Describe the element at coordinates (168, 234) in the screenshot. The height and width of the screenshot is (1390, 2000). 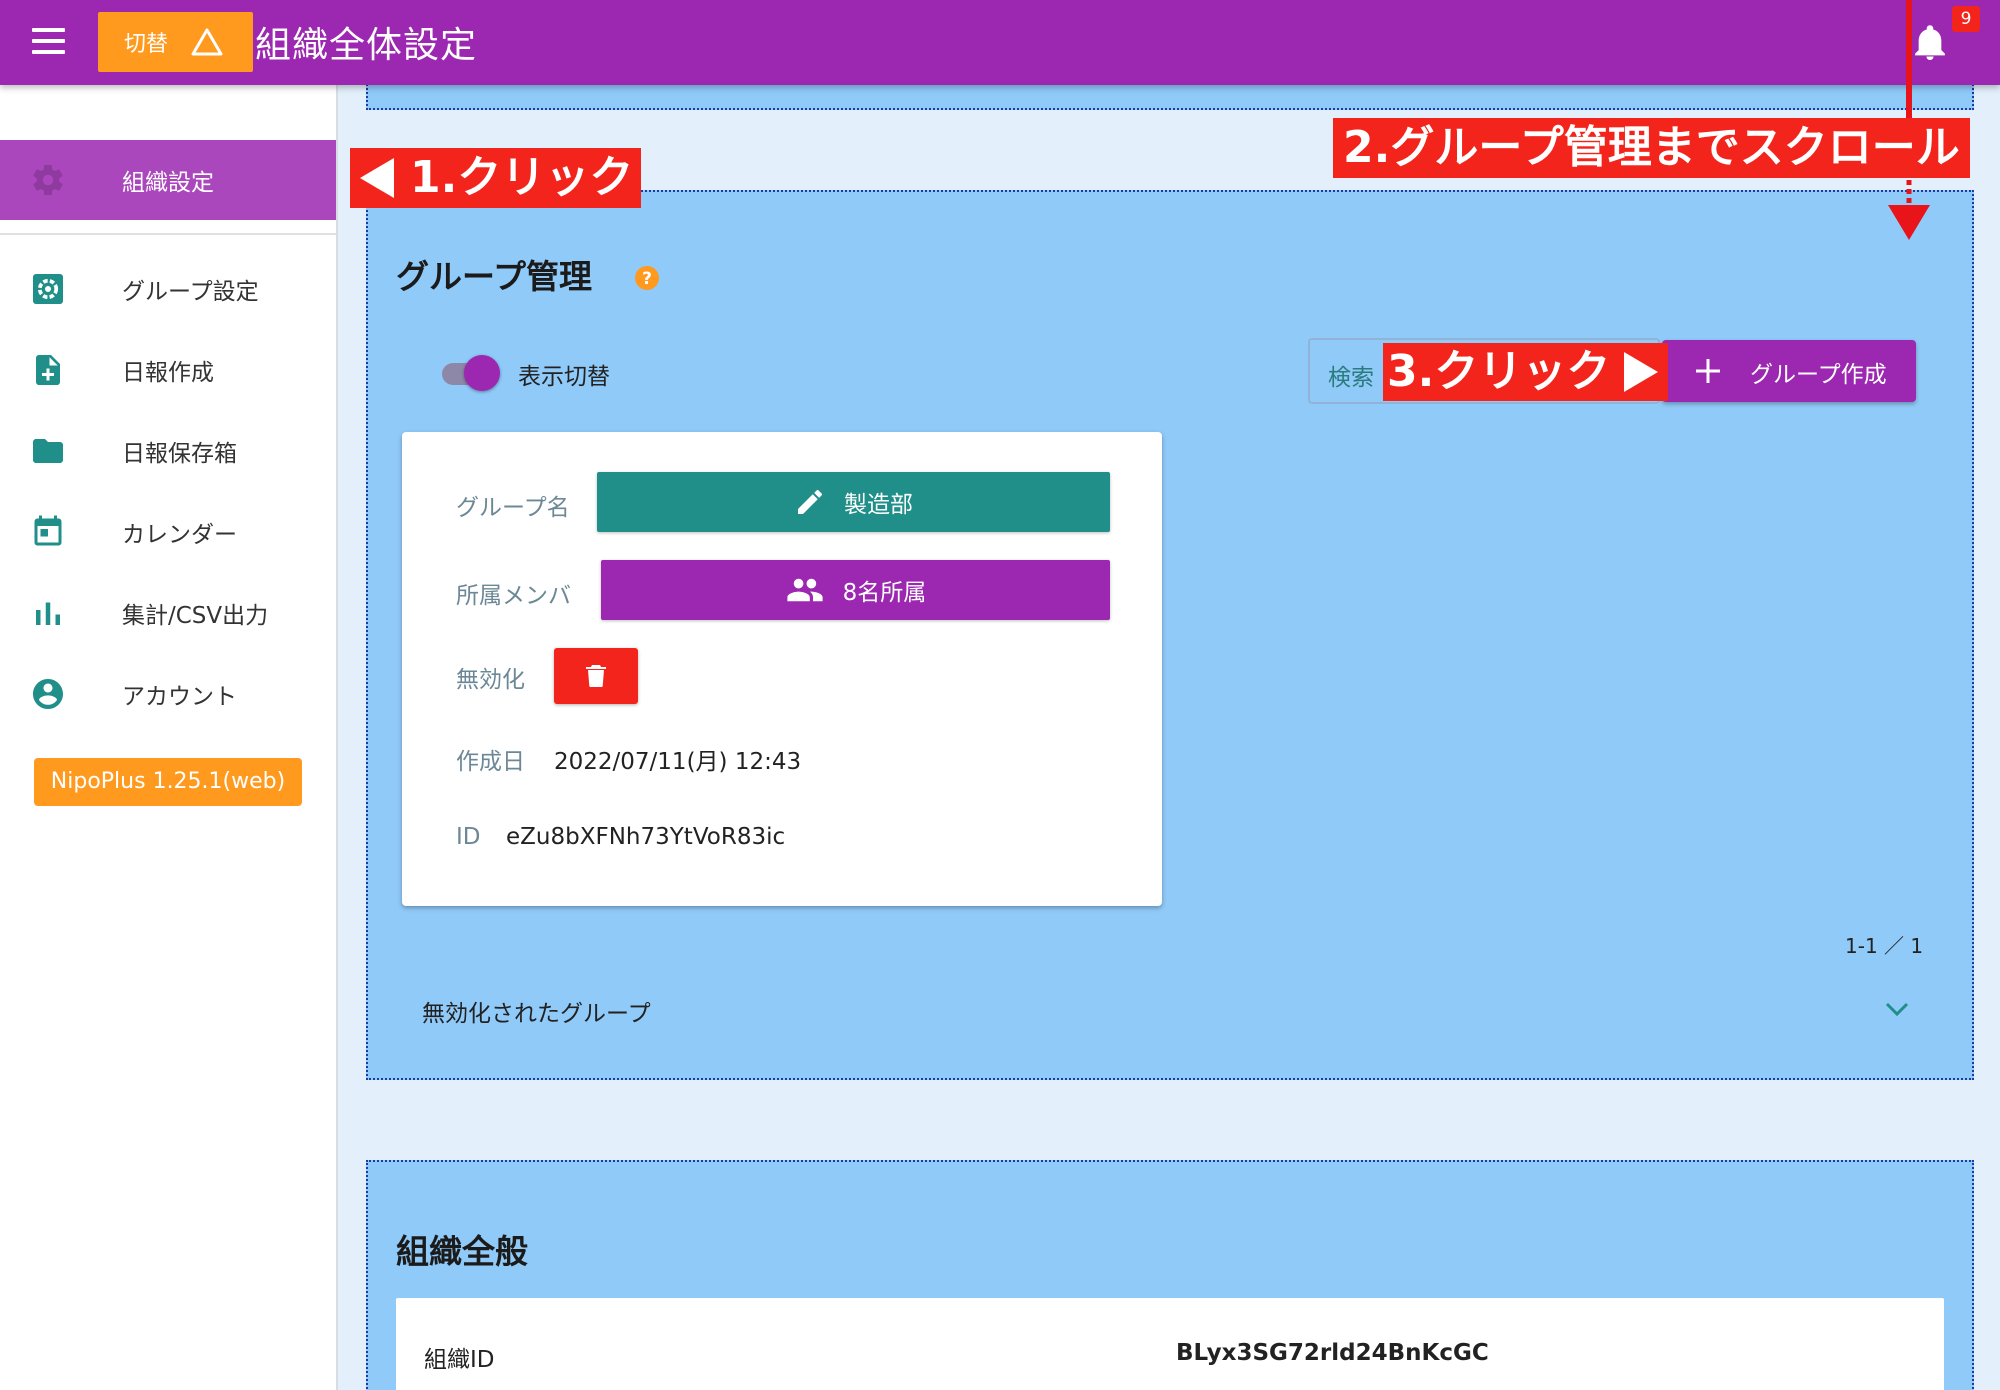
I see `sidebar-divider` at that location.